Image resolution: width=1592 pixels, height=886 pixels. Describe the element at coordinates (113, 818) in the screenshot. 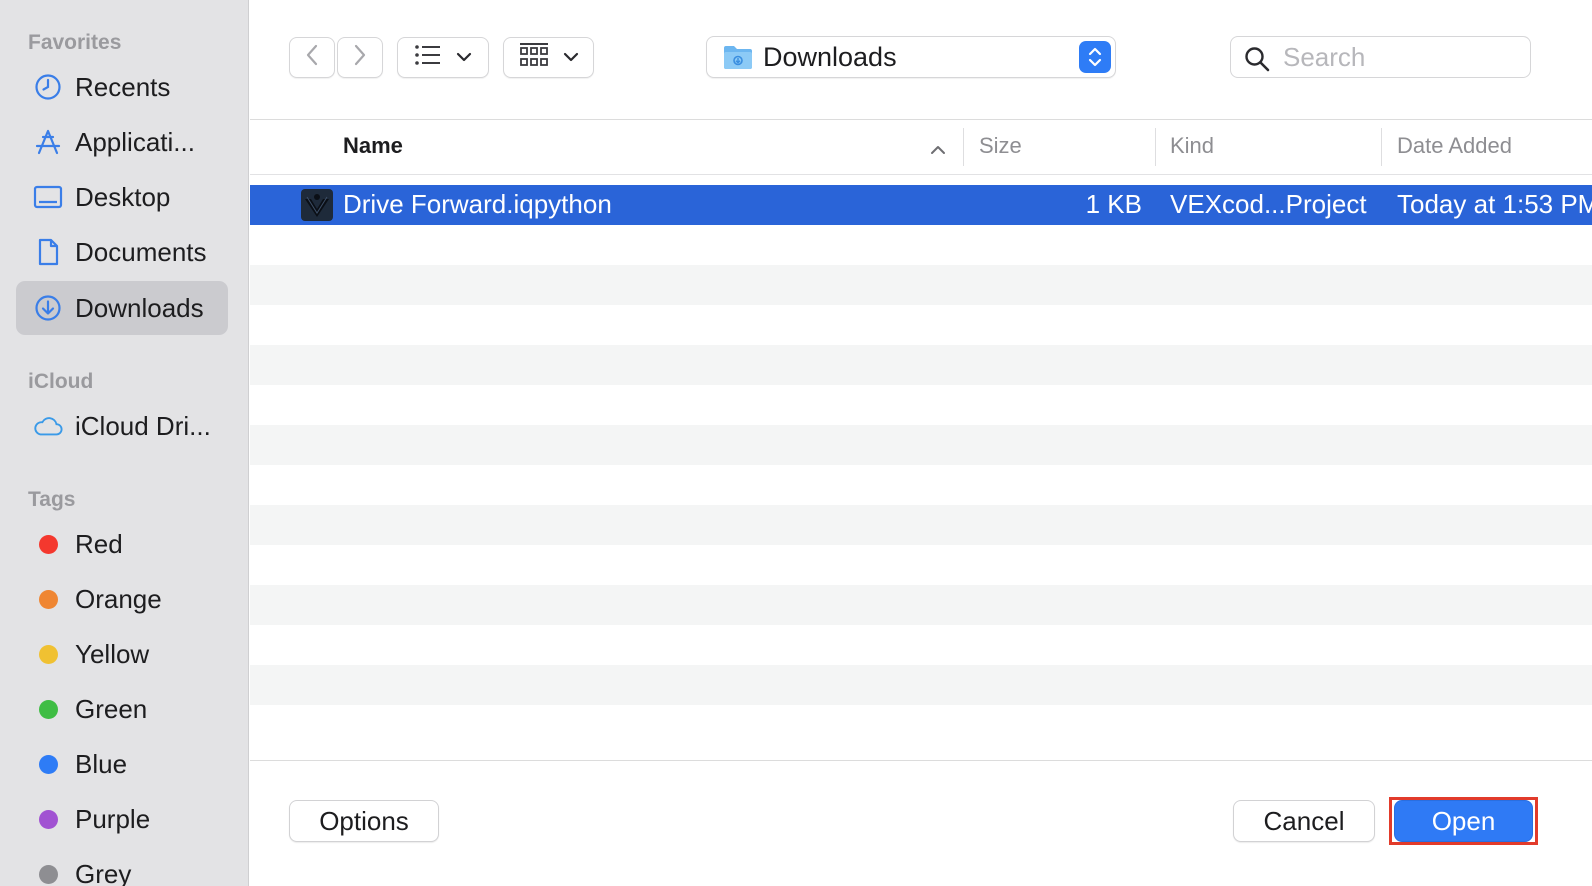

I see `sidebar-item-label: Purple` at that location.